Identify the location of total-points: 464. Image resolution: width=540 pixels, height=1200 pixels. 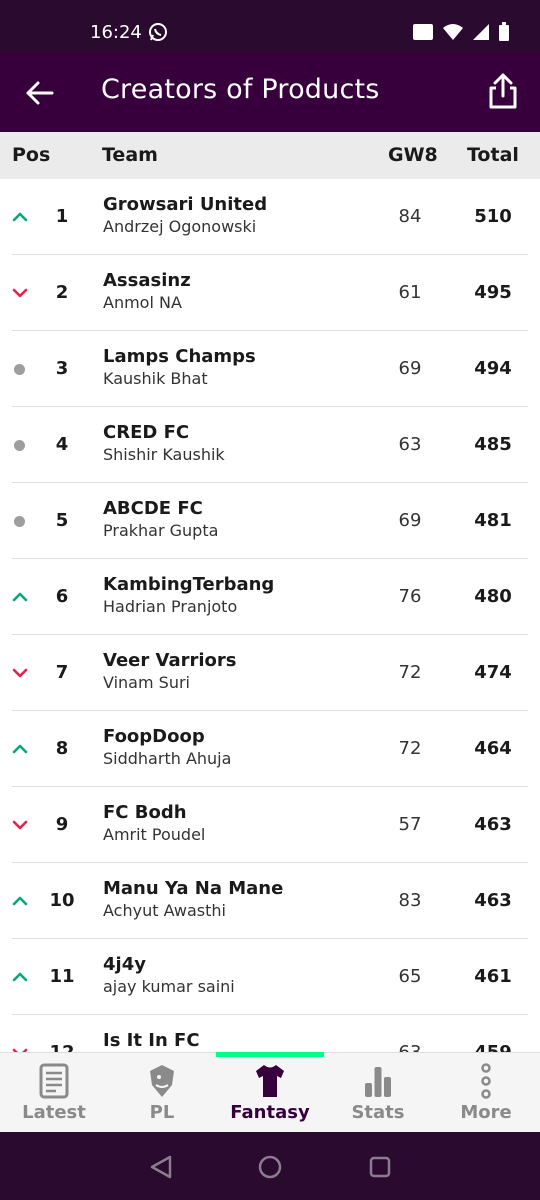
(493, 748).